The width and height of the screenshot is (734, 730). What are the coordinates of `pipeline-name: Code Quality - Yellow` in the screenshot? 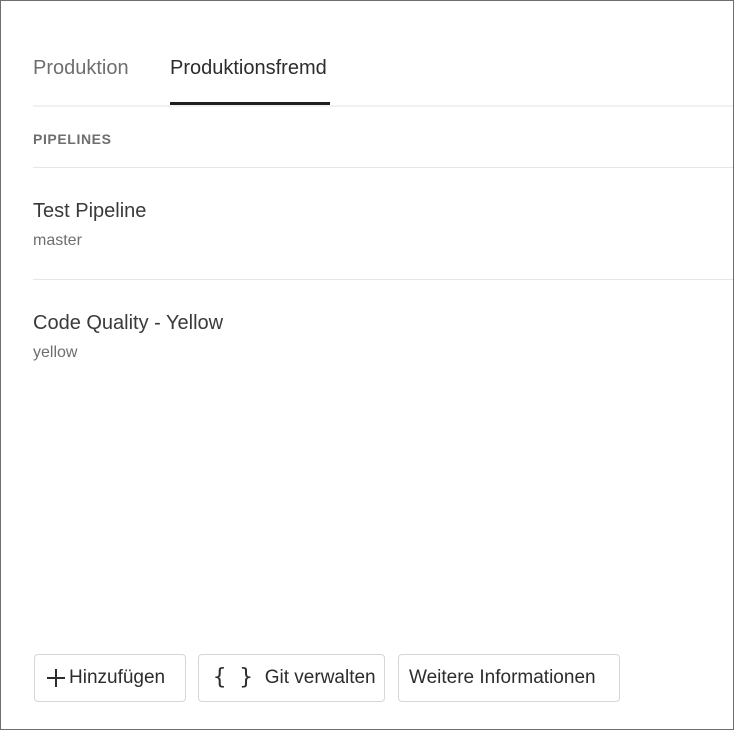 It's located at (128, 323).